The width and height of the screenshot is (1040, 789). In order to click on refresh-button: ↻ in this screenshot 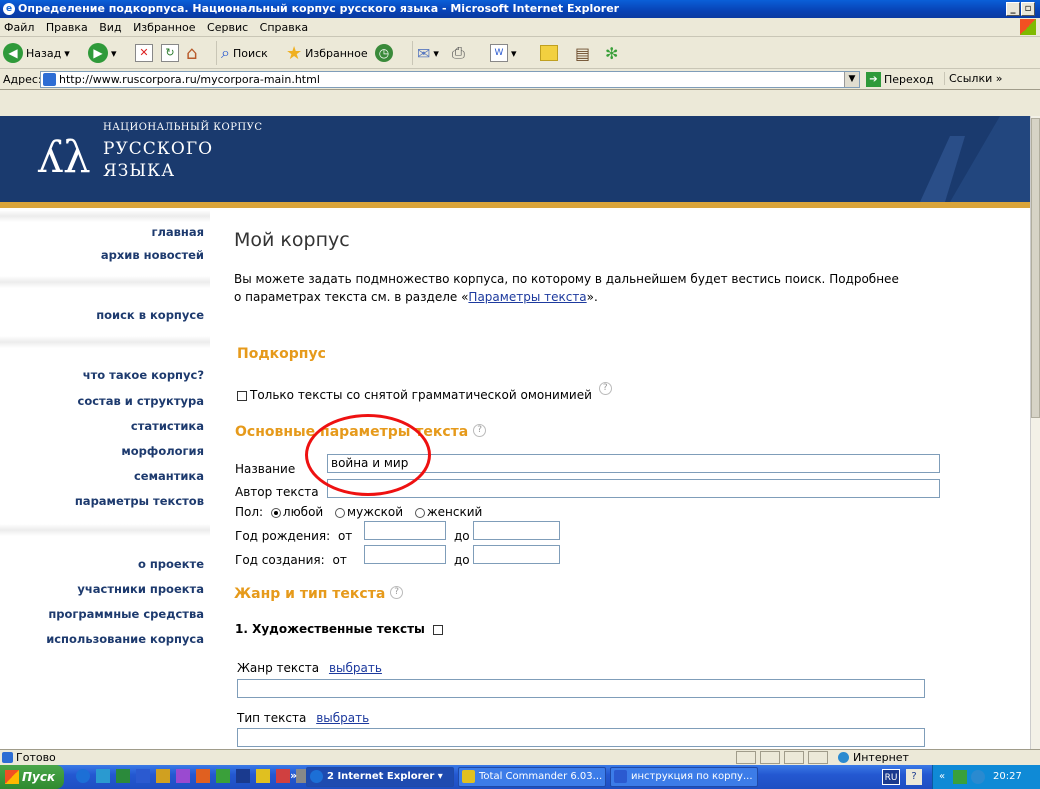, I will do `click(170, 53)`.